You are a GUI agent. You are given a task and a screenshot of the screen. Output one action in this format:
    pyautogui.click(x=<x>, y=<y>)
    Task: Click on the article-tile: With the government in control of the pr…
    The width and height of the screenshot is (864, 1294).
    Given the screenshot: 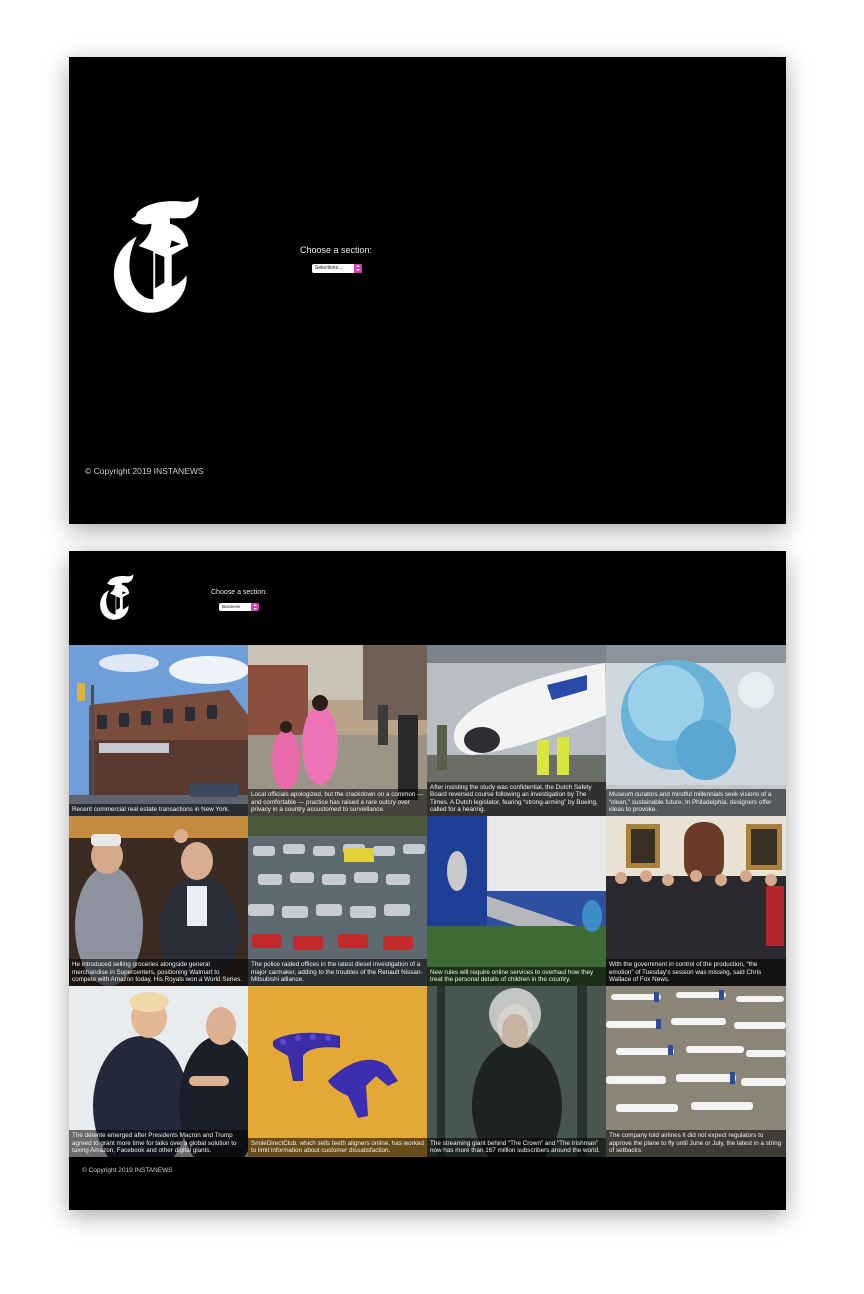 What is the action you would take?
    pyautogui.click(x=696, y=901)
    